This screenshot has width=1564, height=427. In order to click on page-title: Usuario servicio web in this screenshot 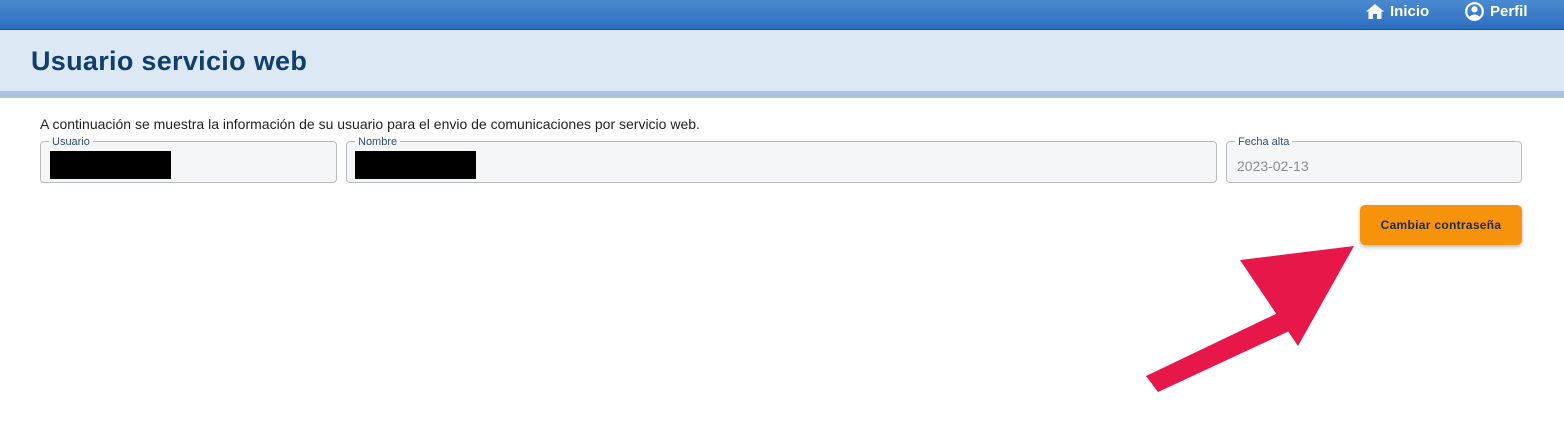, I will do `click(169, 61)`.